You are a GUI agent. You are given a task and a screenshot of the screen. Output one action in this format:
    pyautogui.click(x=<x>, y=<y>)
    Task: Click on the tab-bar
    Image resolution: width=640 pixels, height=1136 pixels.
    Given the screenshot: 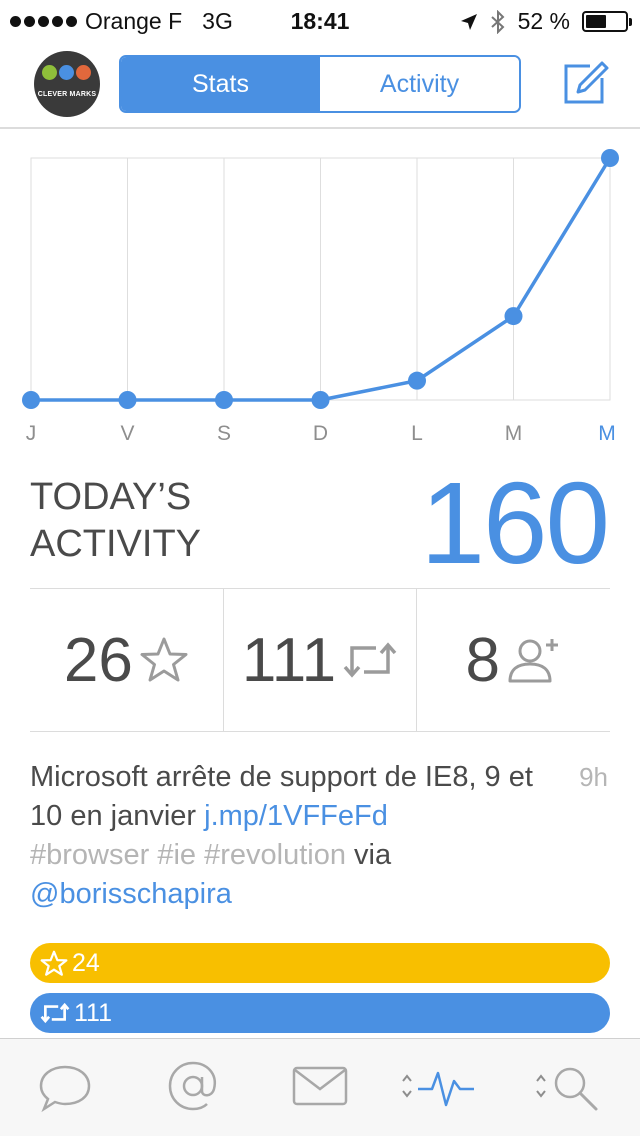 What is the action you would take?
    pyautogui.click(x=320, y=1087)
    